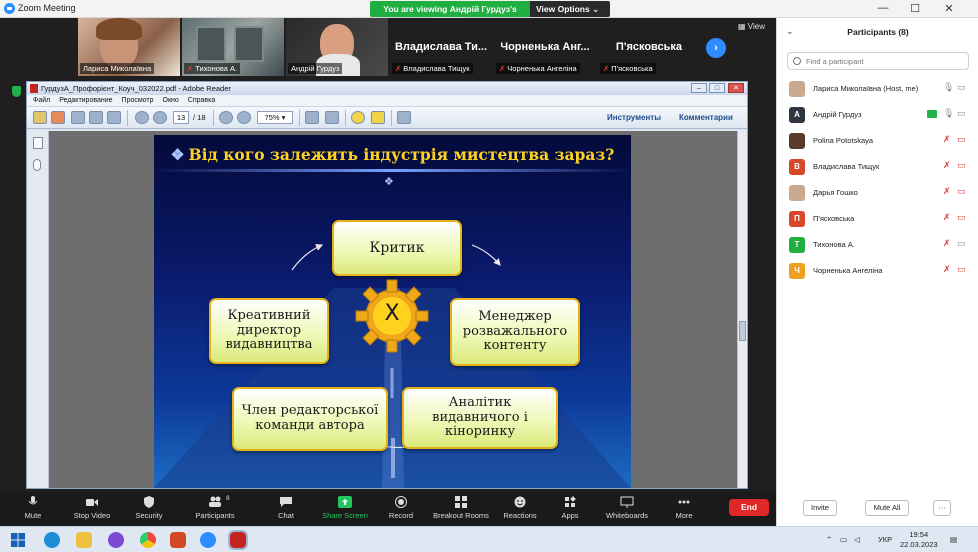 Image resolution: width=978 pixels, height=552 pixels. Describe the element at coordinates (171, 100) in the screenshot. I see `menu-window: Окно` at that location.